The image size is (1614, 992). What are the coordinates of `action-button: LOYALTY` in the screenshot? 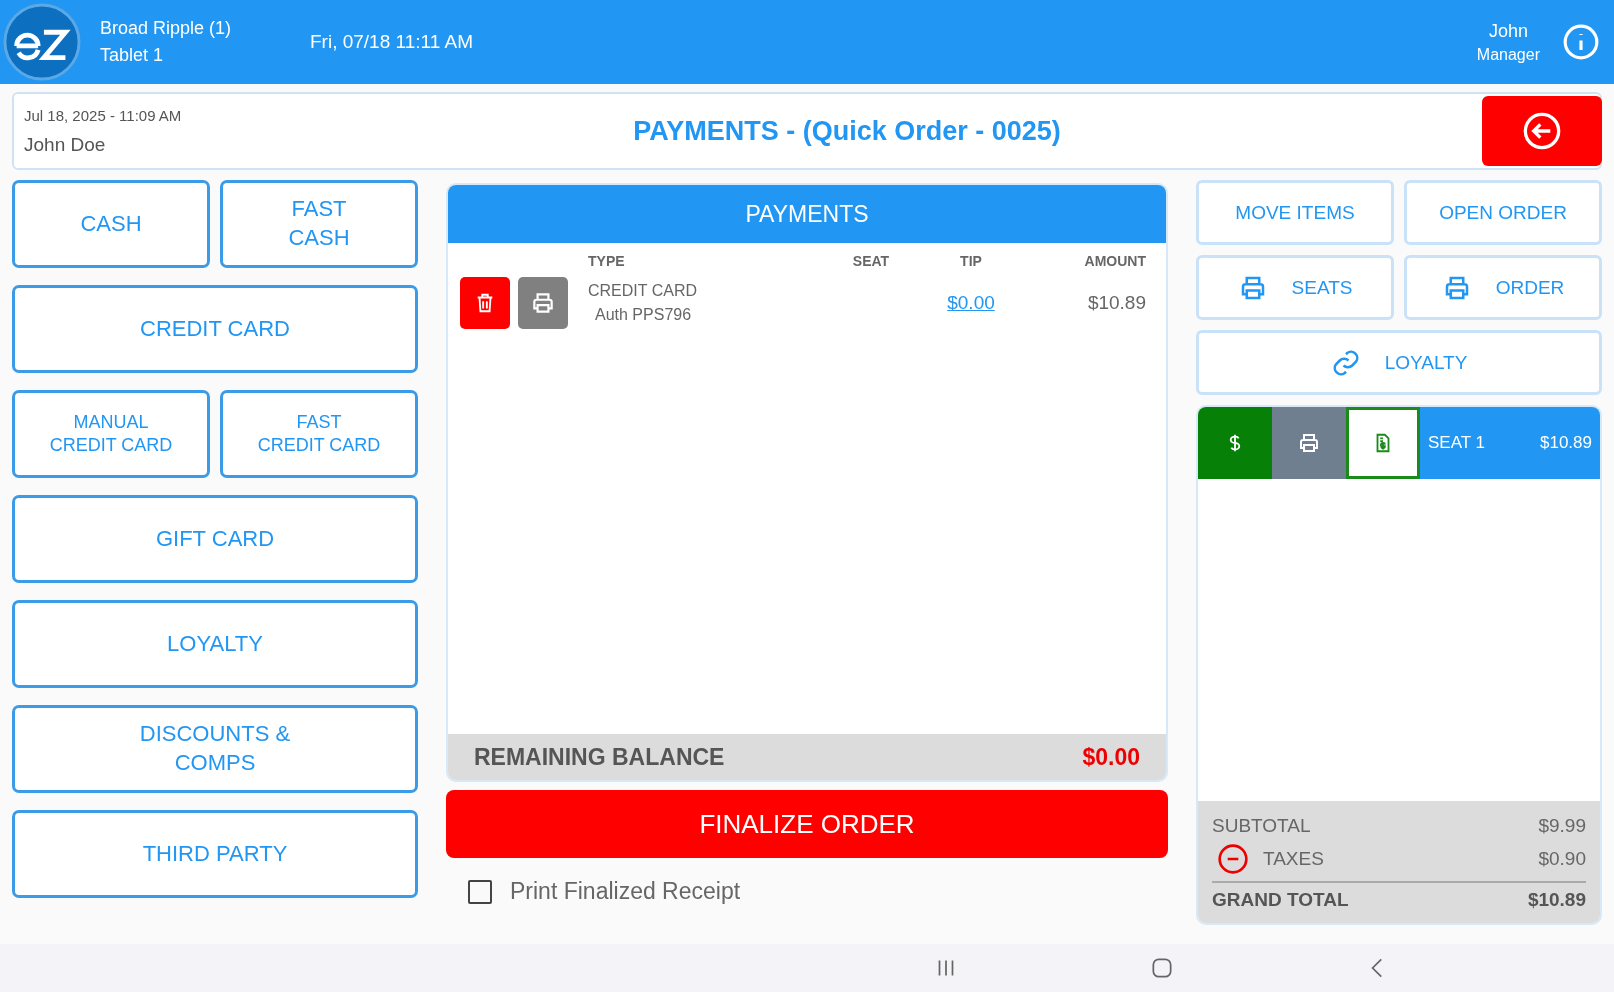 It's located at (1399, 362).